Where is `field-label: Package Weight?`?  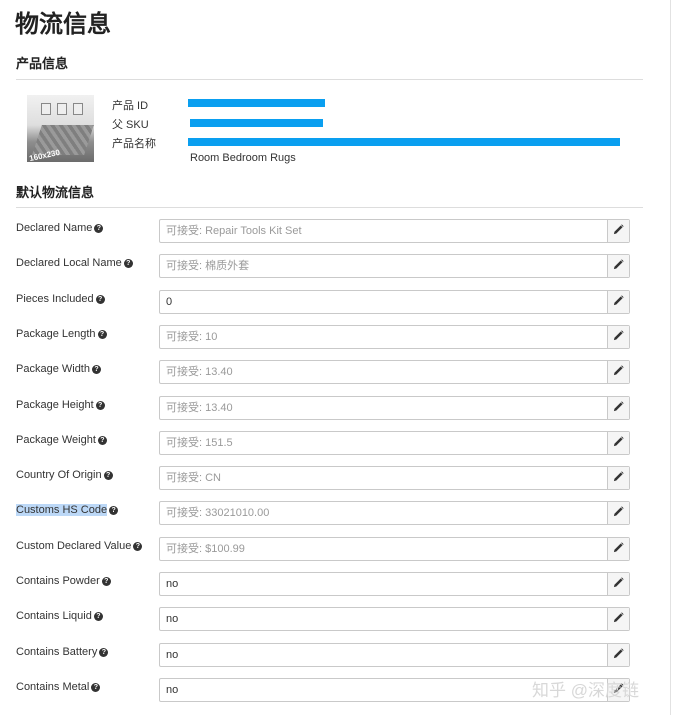 field-label: Package Weight? is located at coordinates (61, 440).